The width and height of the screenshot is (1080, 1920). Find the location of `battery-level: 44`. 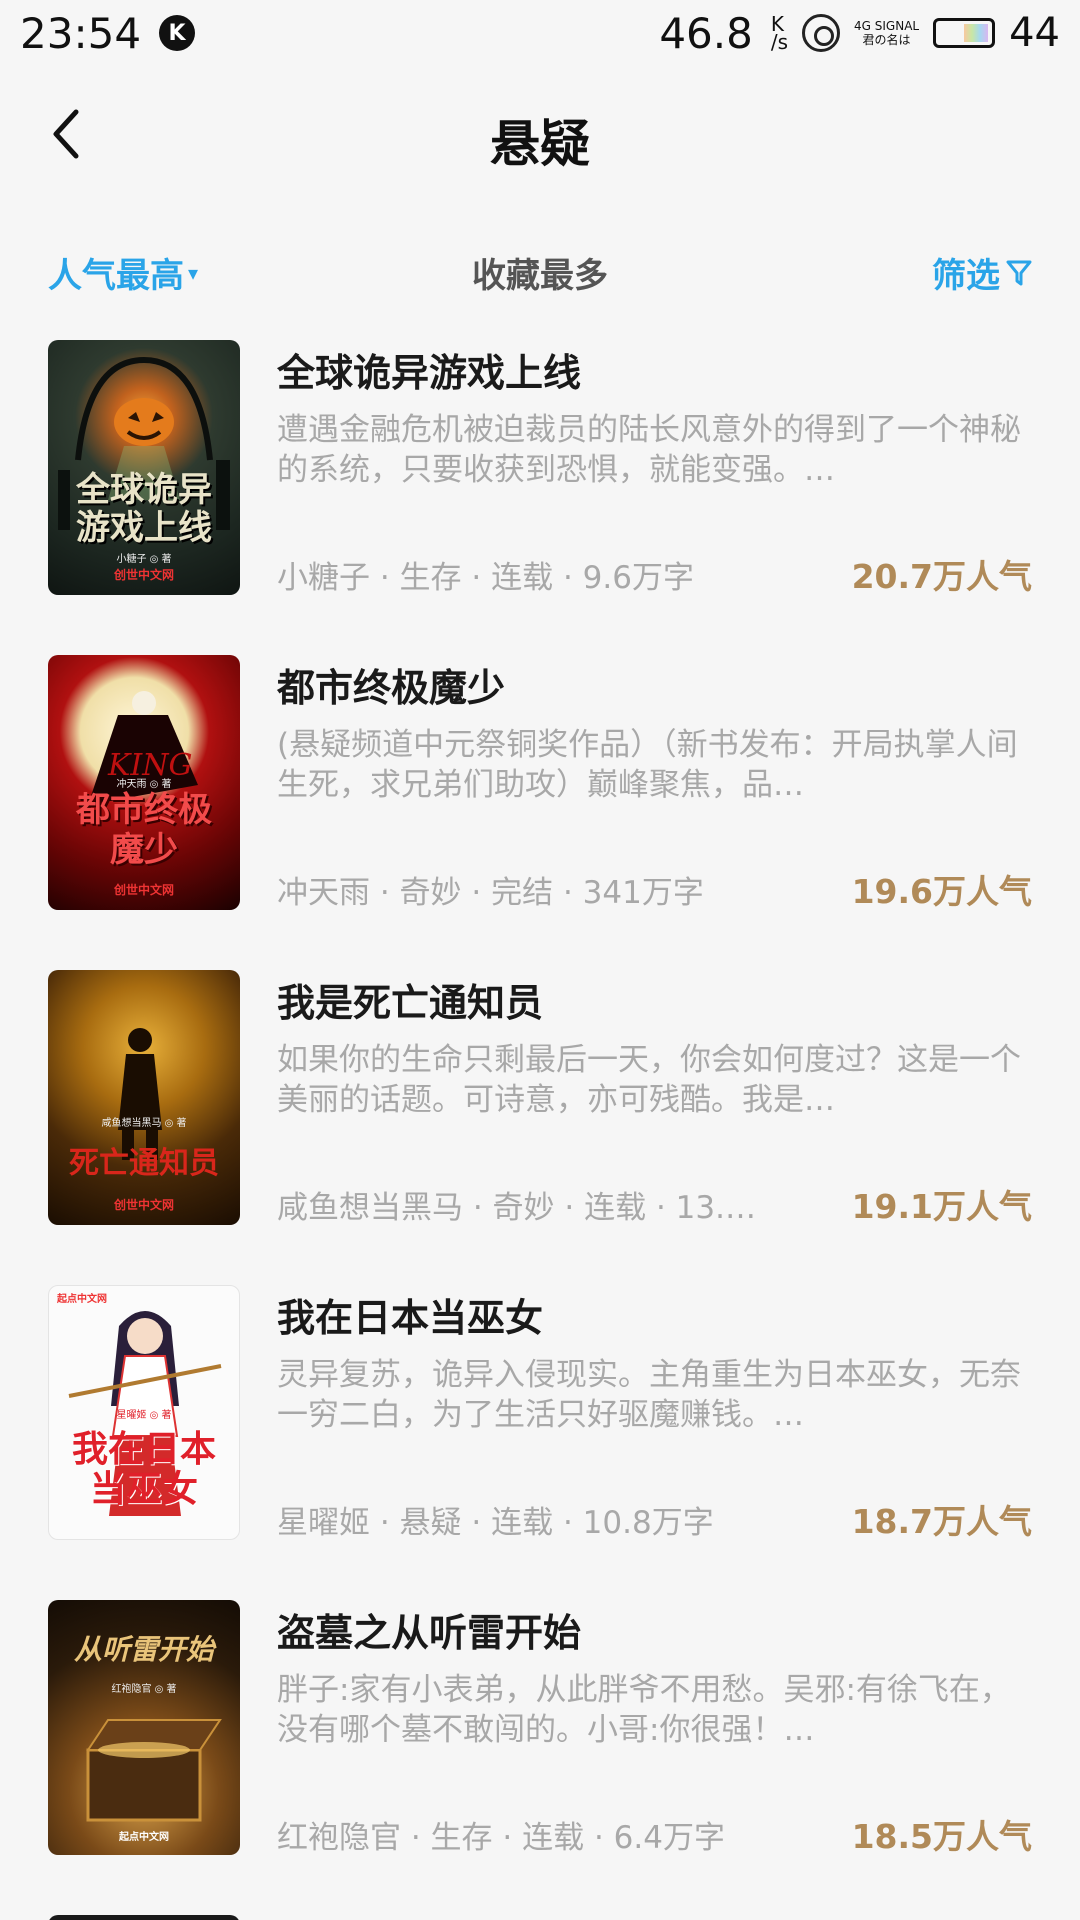

battery-level: 44 is located at coordinates (1034, 33).